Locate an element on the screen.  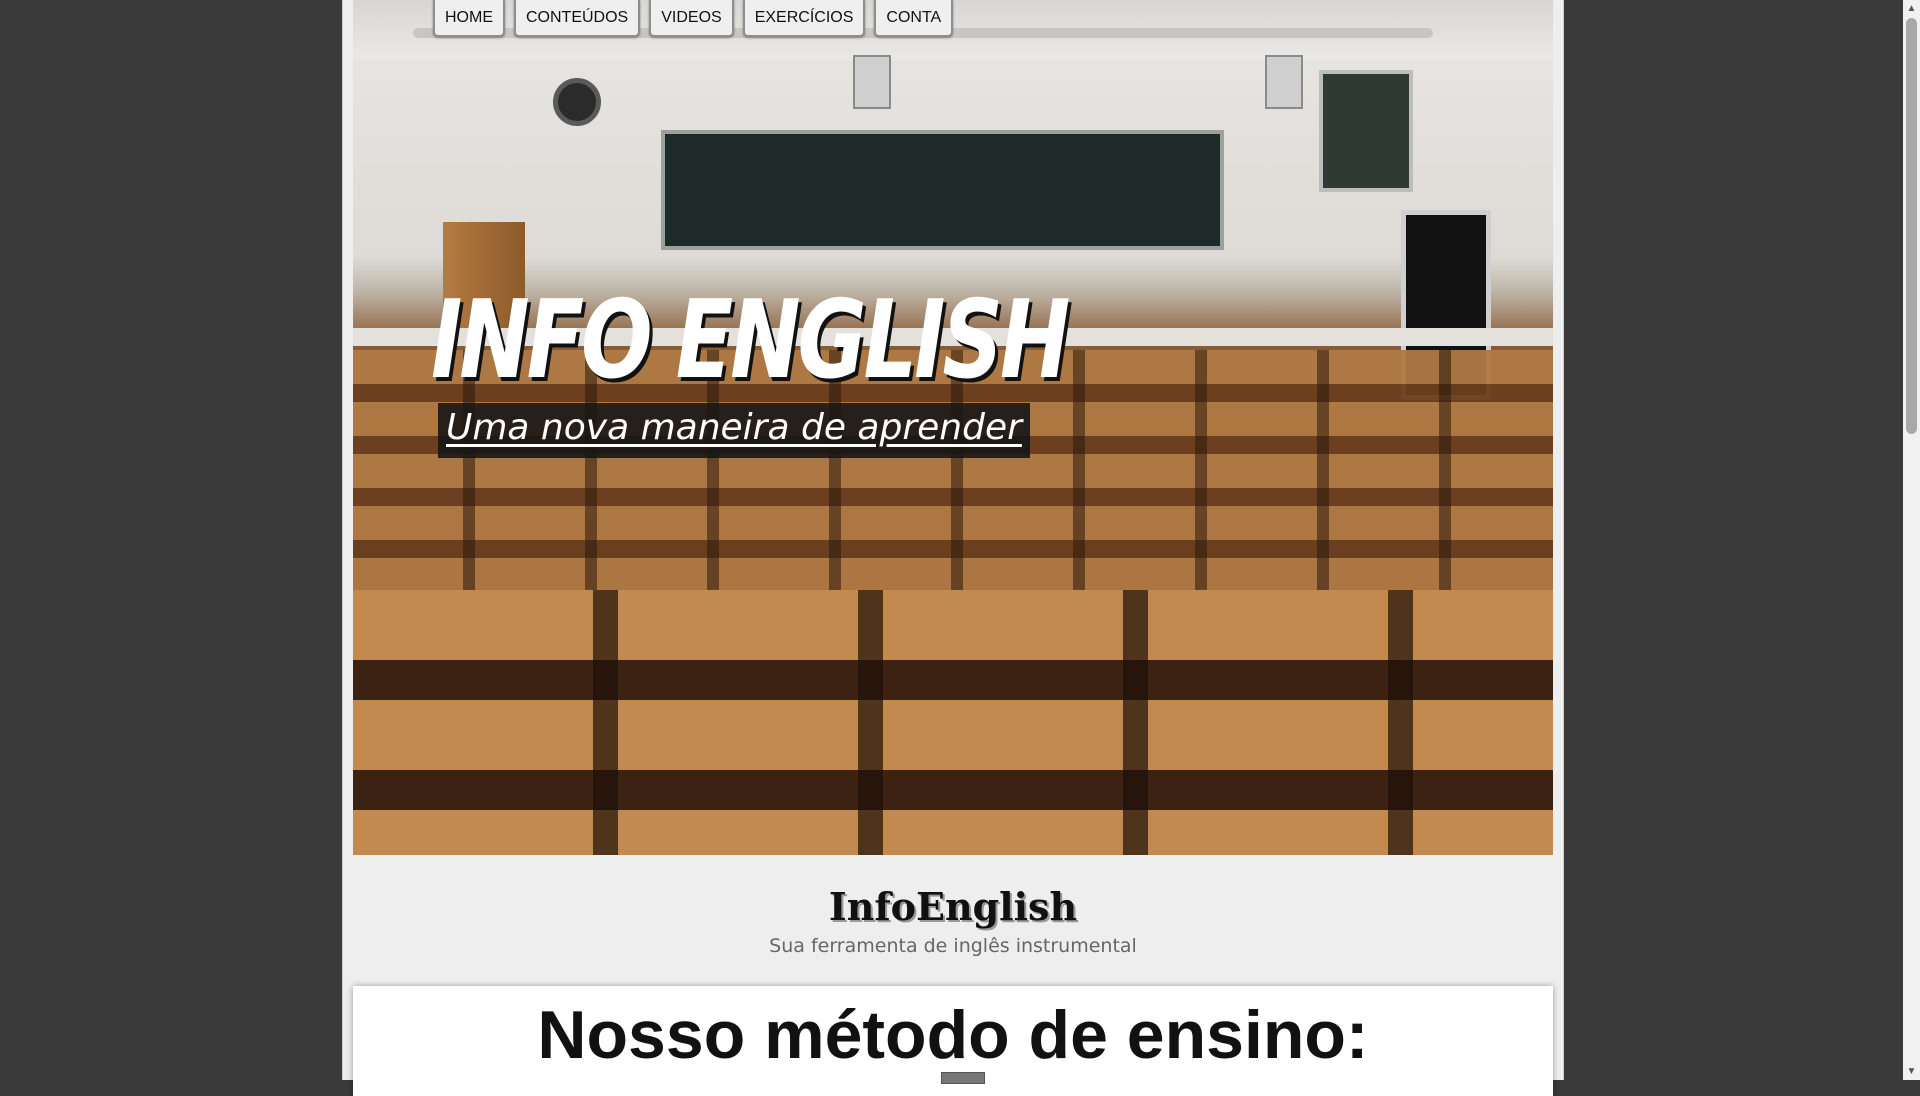
nav-videos-button: VIDEOS is located at coordinates (691, 18).